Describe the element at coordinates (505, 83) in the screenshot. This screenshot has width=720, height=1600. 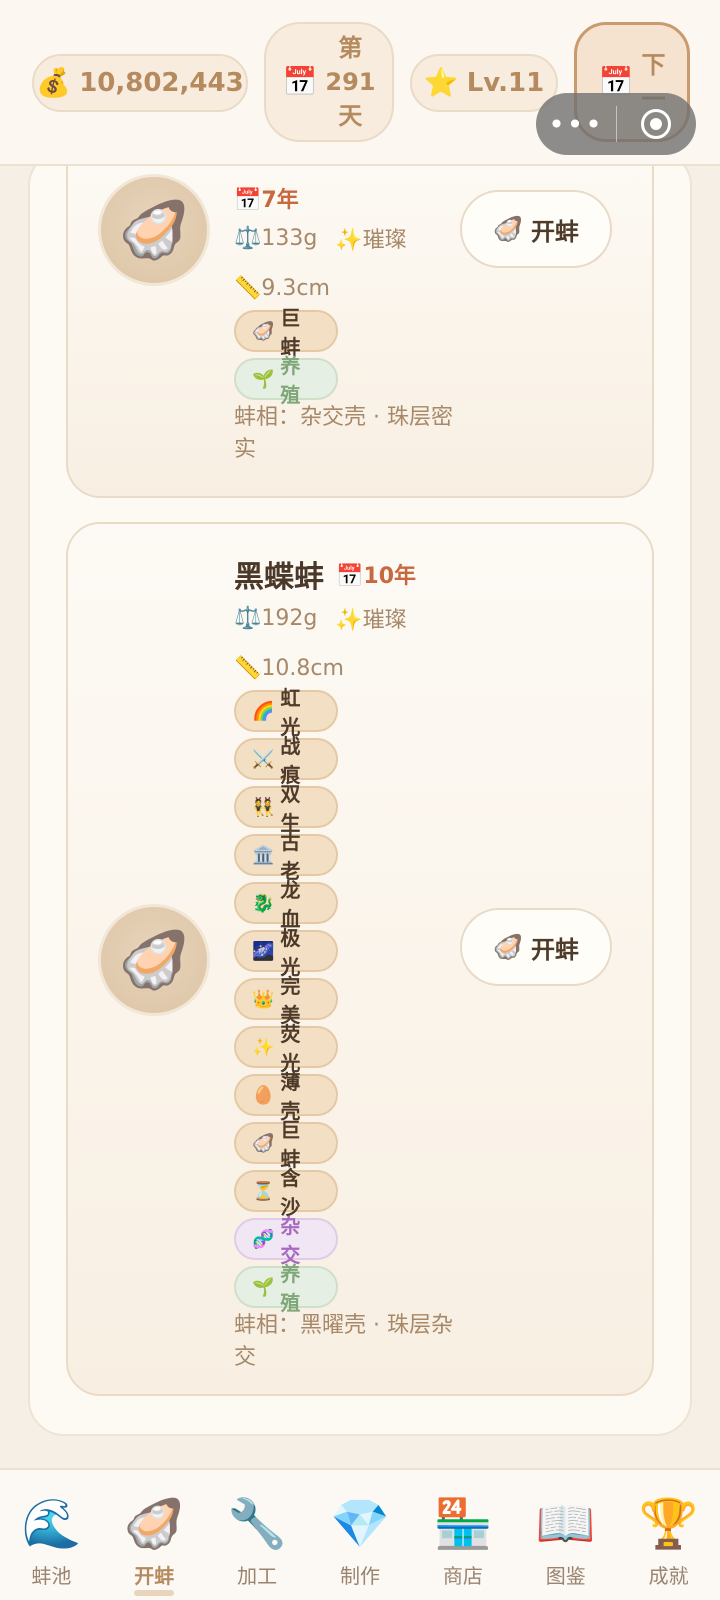
I see `level-value: Lv.11` at that location.